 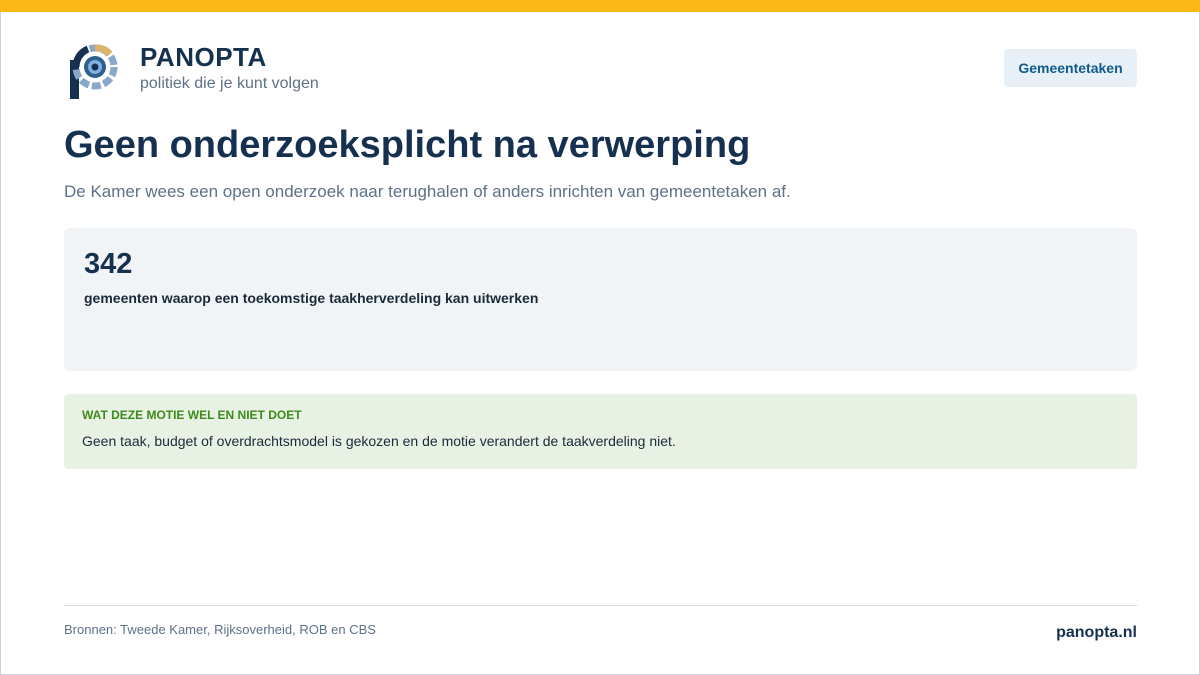 What do you see at coordinates (600, 6) in the screenshot?
I see `accent-top-bar` at bounding box center [600, 6].